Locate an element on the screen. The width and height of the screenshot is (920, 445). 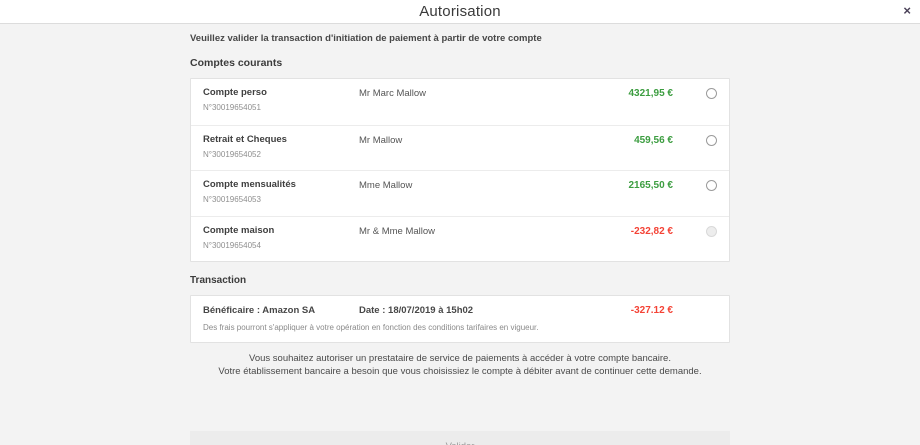
account-number: N°30019654051 is located at coordinates (232, 107).